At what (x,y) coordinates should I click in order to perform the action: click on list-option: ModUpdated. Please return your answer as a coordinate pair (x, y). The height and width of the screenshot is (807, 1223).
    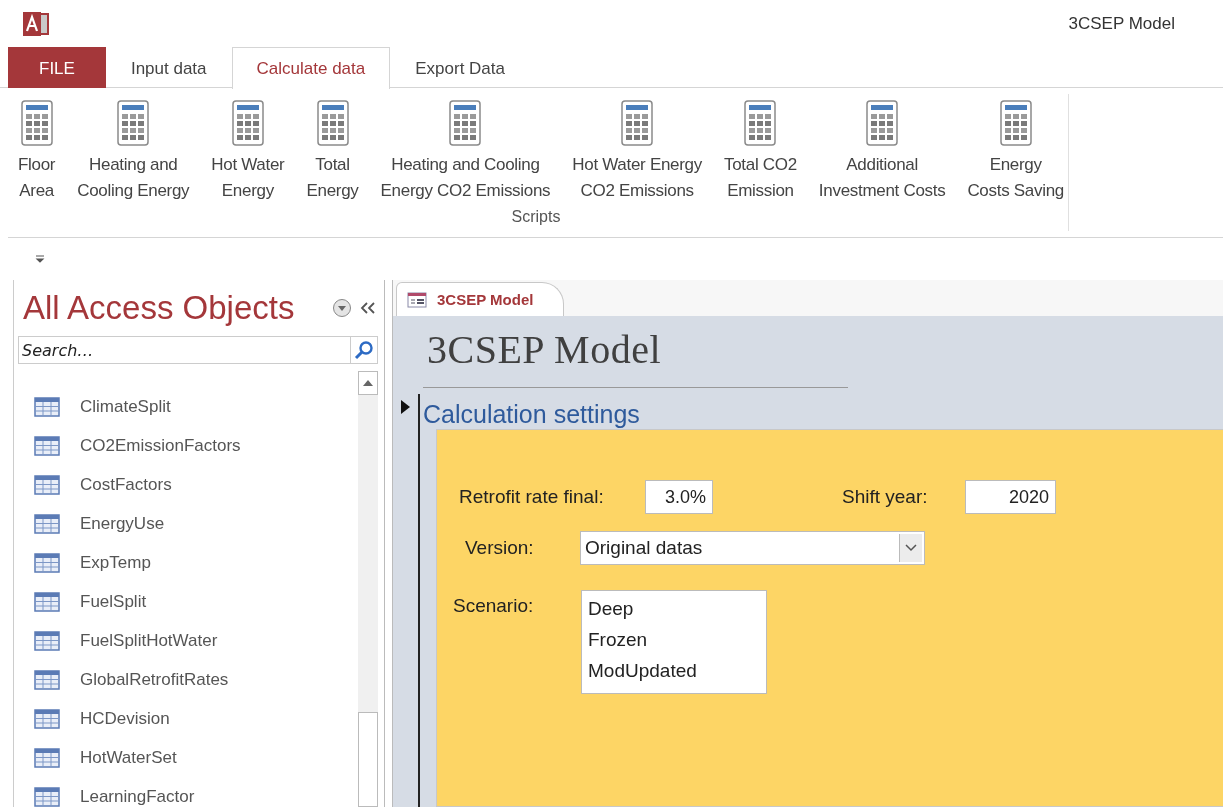
    Looking at the image, I should click on (674, 670).